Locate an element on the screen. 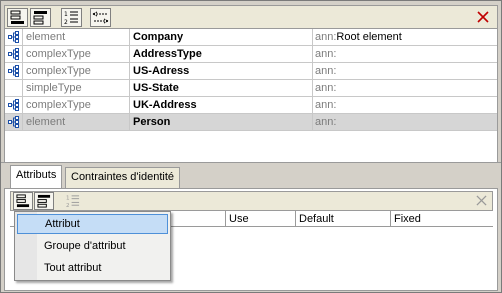  component-name: US-State is located at coordinates (221, 88).